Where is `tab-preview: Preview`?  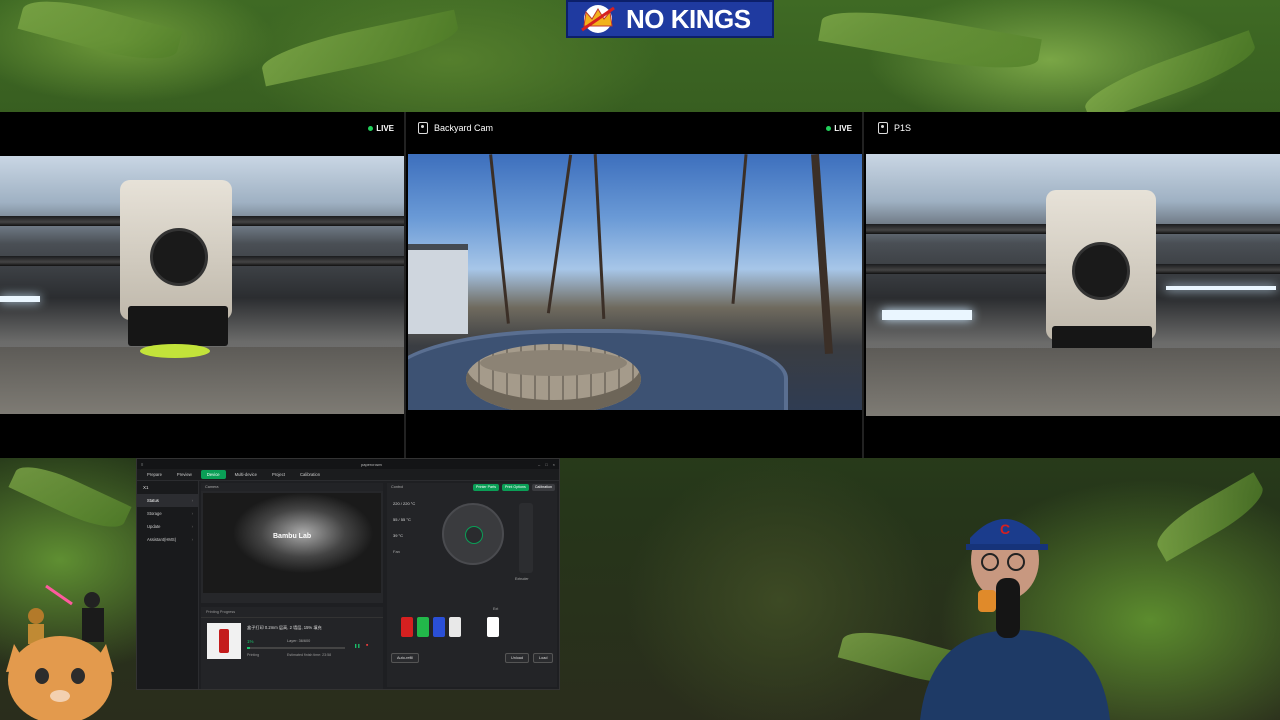 tab-preview: Preview is located at coordinates (184, 474).